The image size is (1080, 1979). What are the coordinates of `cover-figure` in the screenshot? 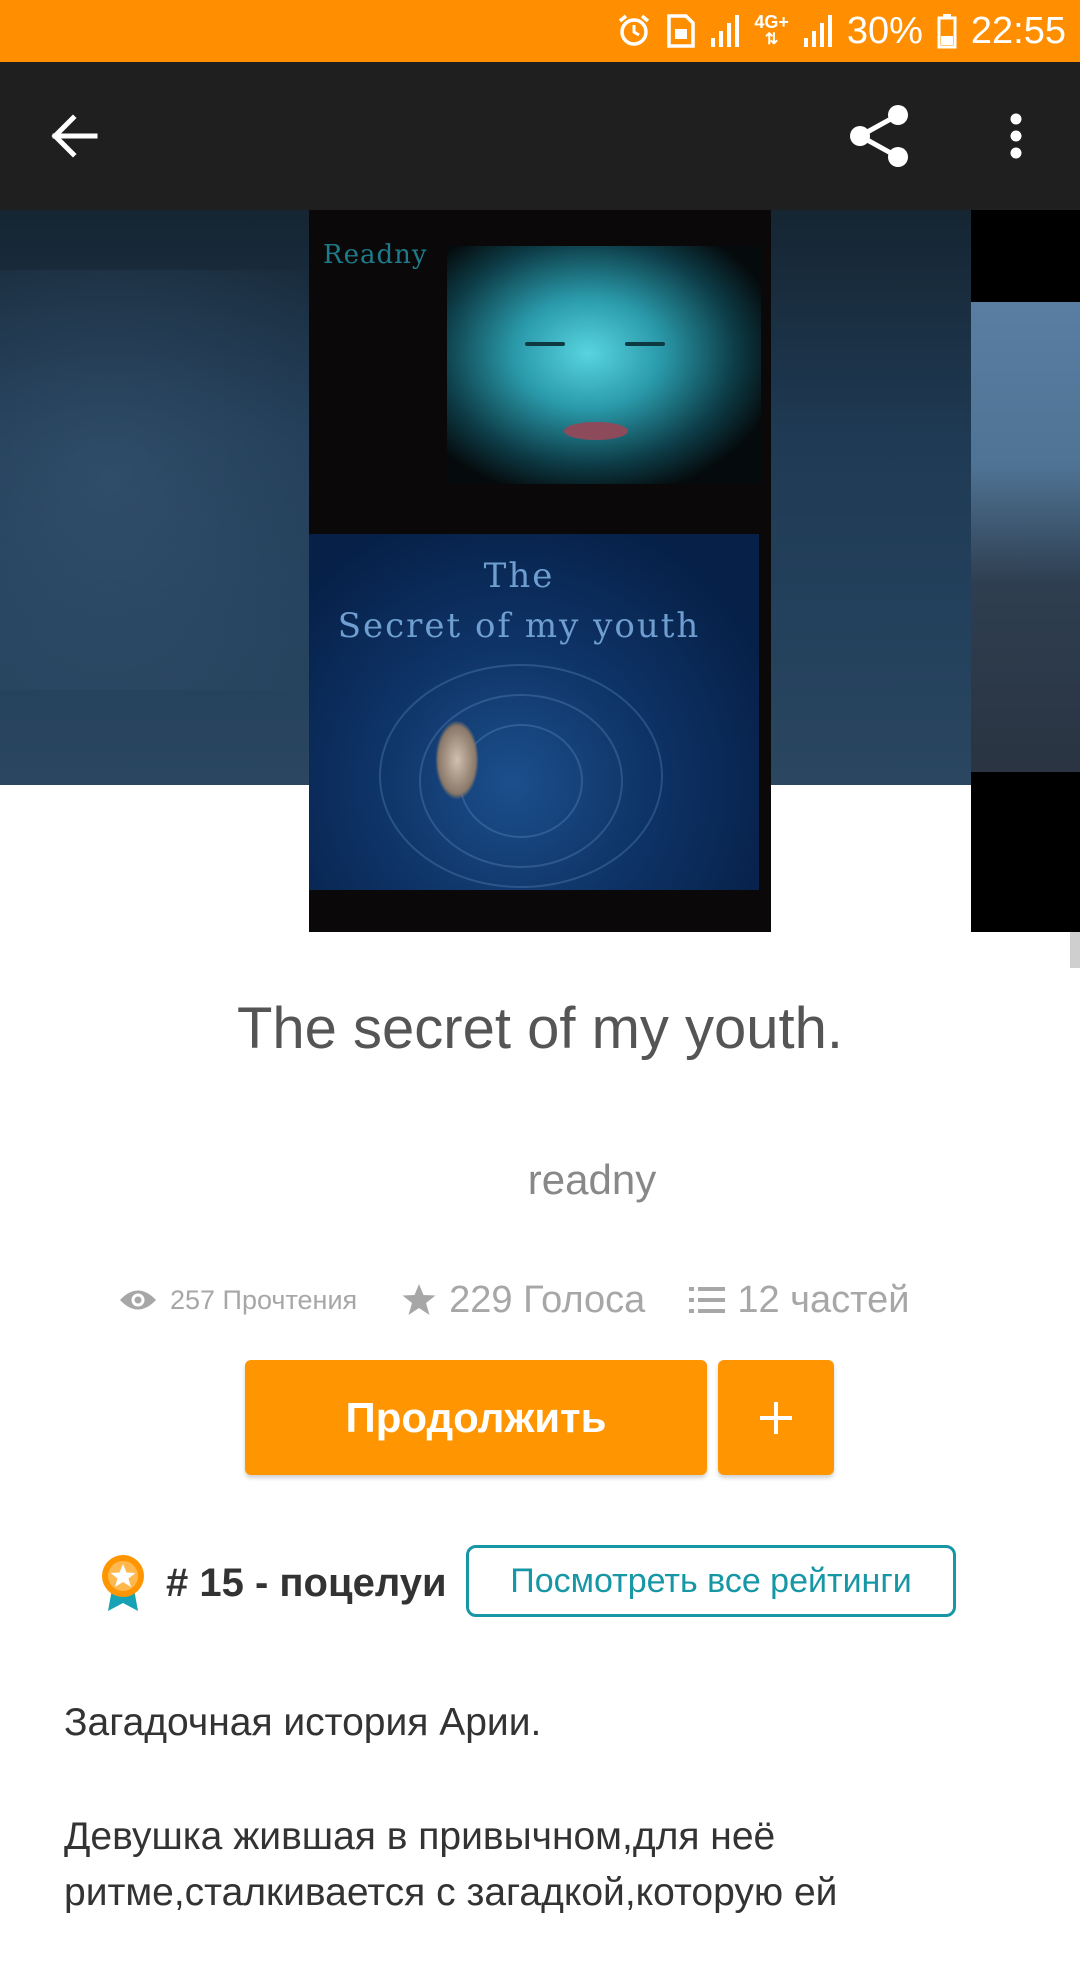 It's located at (457, 760).